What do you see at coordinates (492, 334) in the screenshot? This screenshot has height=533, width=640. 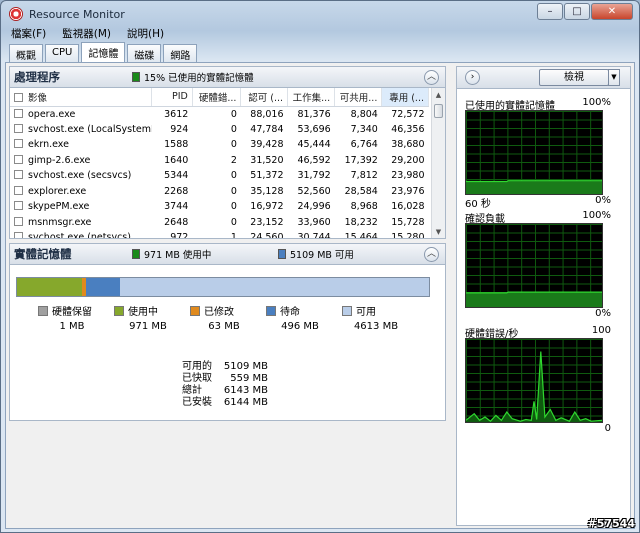 I see `graph-title: 硬體錯誤/秒` at bounding box center [492, 334].